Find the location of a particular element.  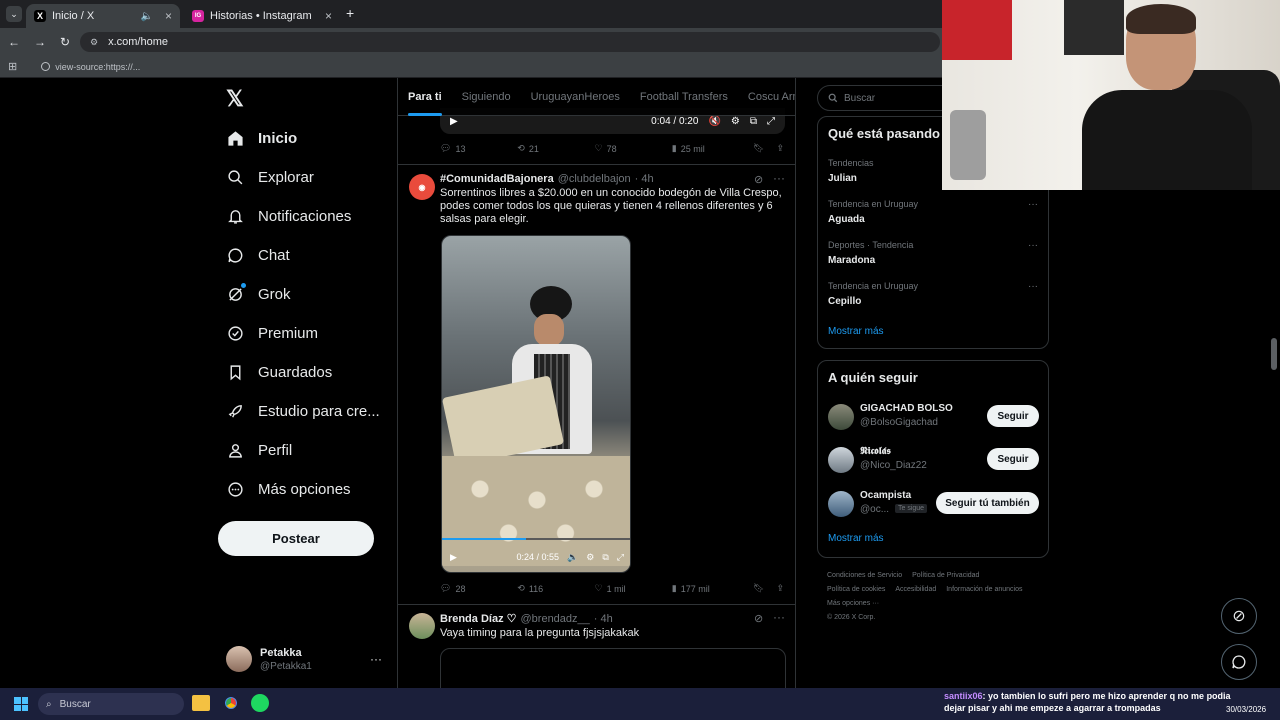

footer-link: Política de Privacidad is located at coordinates (945, 575).